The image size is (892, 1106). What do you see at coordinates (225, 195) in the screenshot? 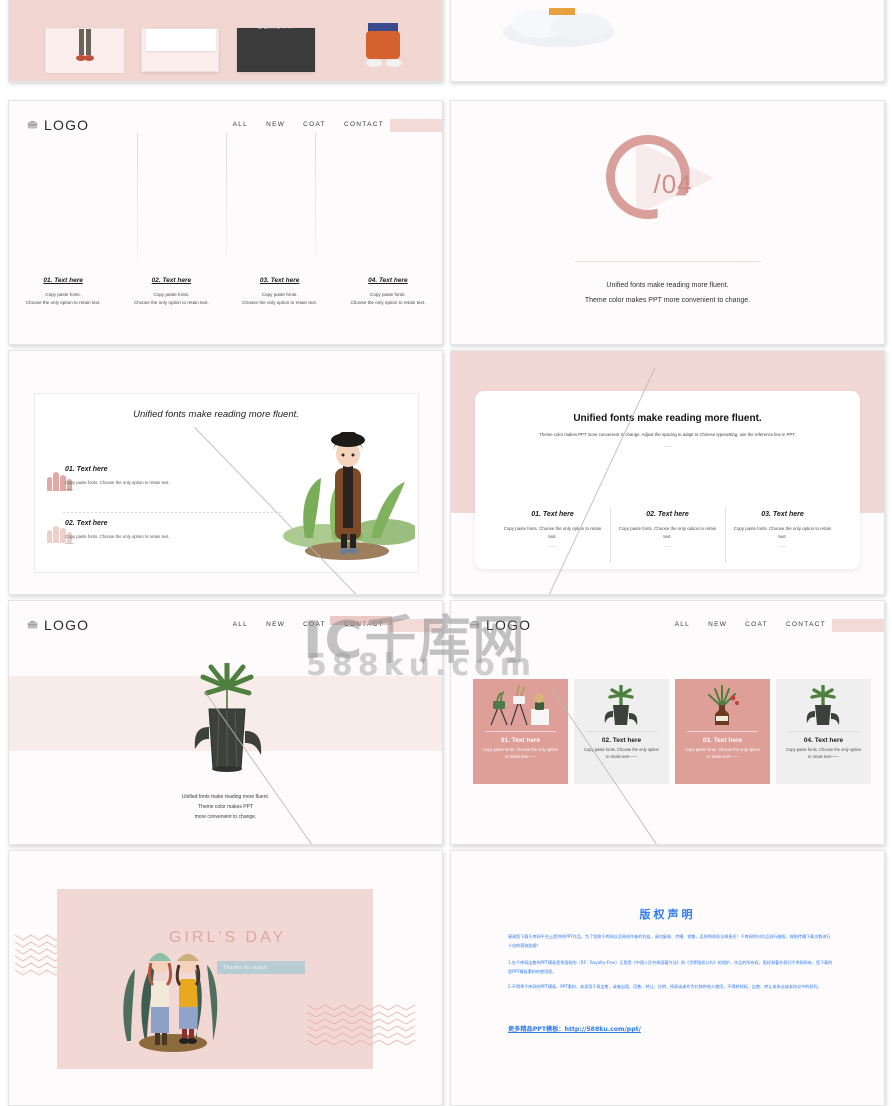
I see `column-dividers` at bounding box center [225, 195].